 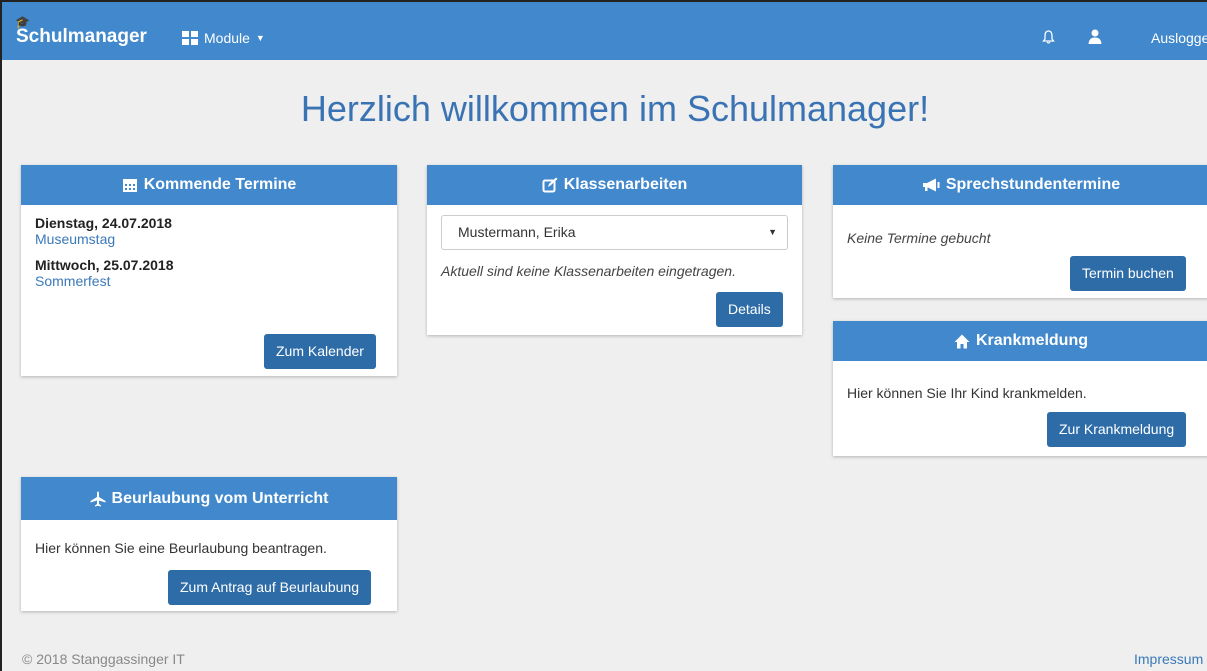 What do you see at coordinates (209, 239) in the screenshot?
I see `event-link: Museumstag` at bounding box center [209, 239].